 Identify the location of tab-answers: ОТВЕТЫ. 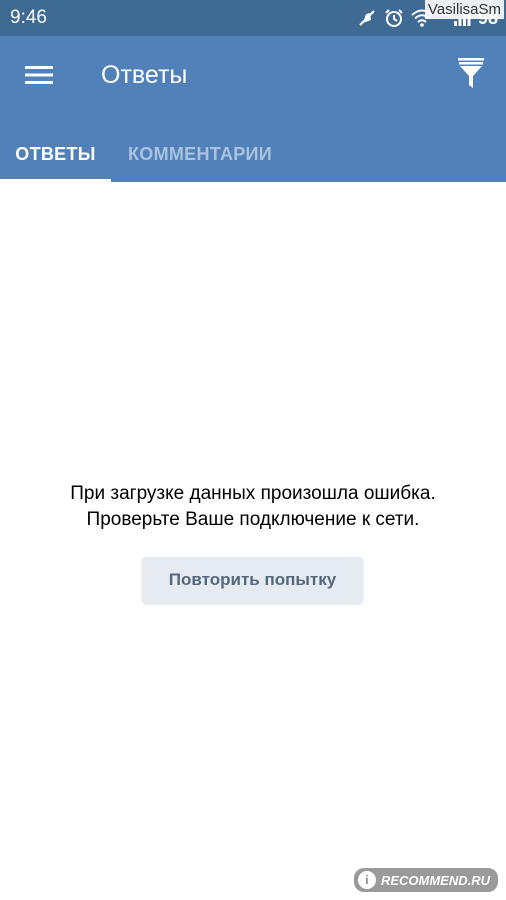
(55, 154).